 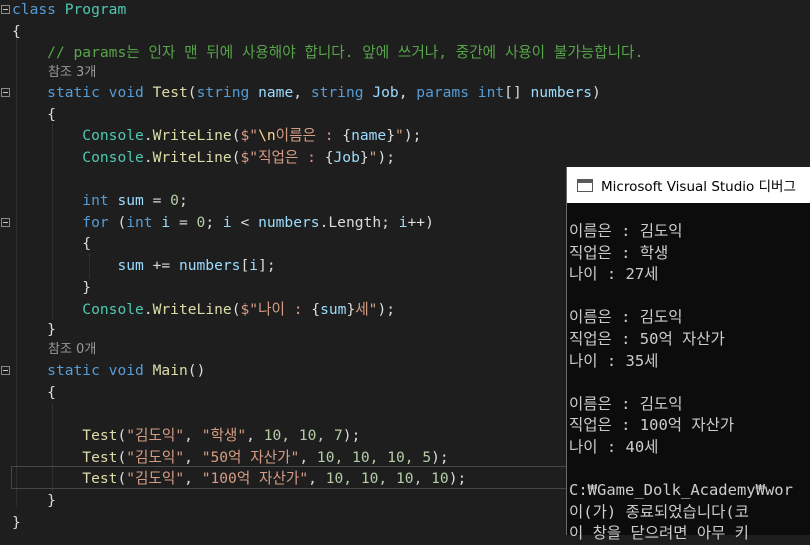 I want to click on string: 나이 :, so click(x=285, y=309).